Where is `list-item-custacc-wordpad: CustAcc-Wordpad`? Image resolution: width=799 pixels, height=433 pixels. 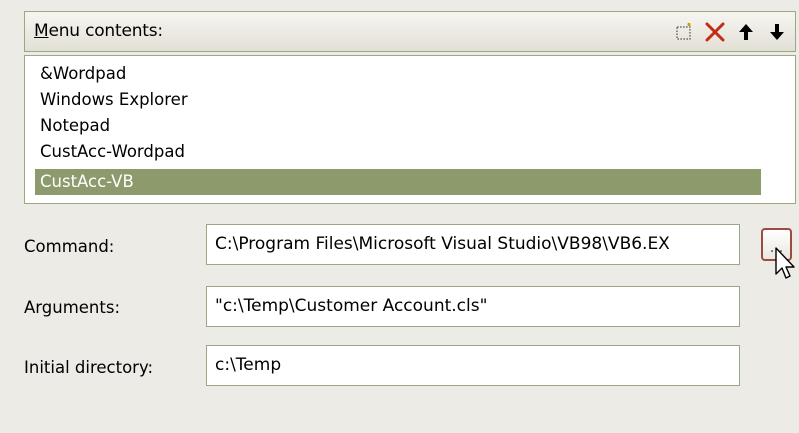 list-item-custacc-wordpad: CustAcc-Wordpad is located at coordinates (398, 152).